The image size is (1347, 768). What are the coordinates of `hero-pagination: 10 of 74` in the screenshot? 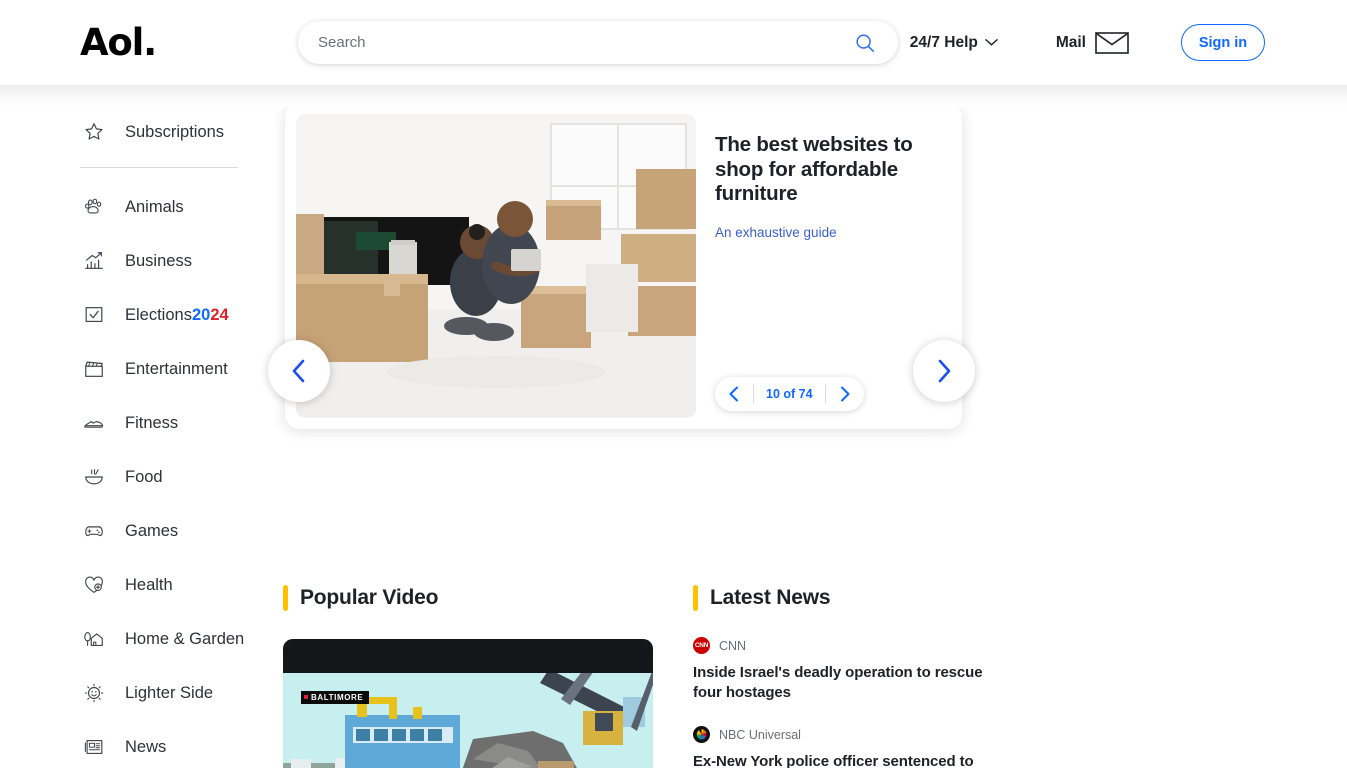 It's located at (789, 394).